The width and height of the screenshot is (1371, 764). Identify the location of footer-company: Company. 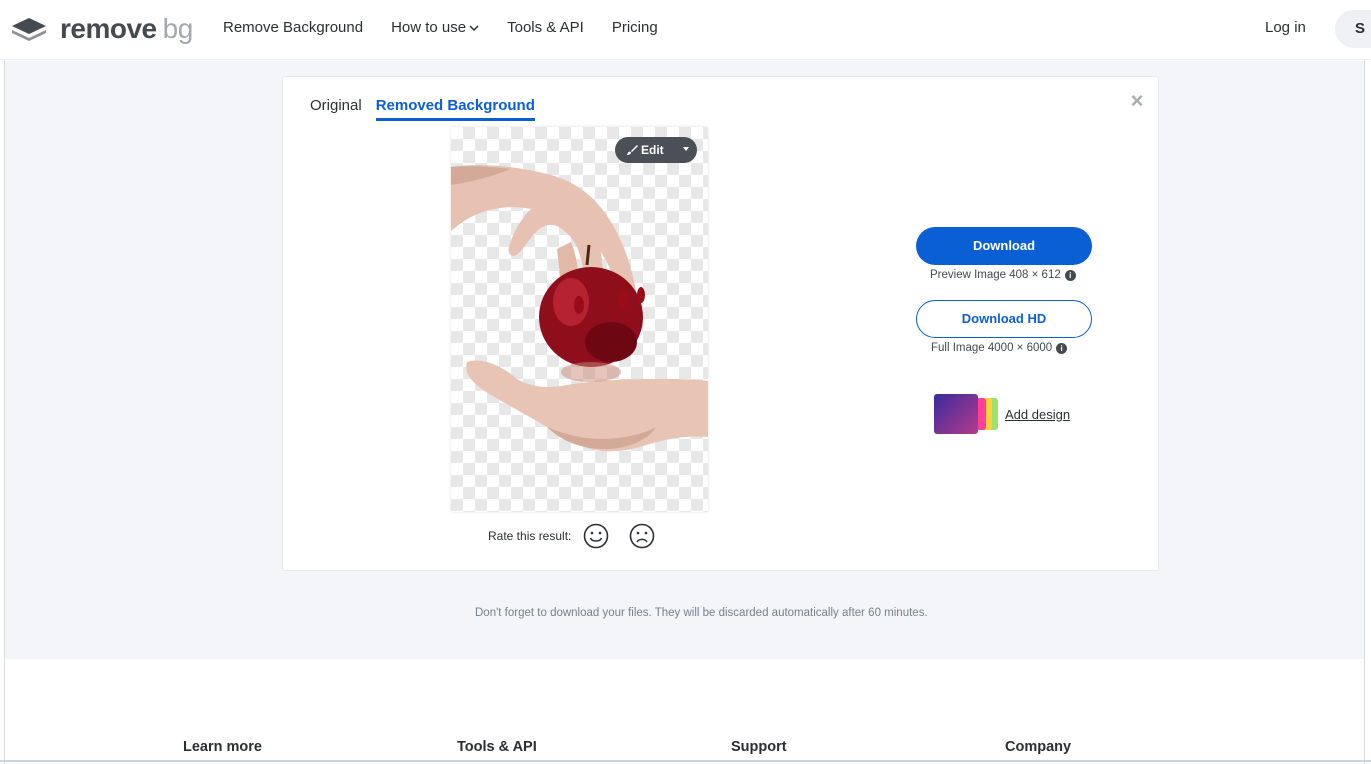
(1038, 747).